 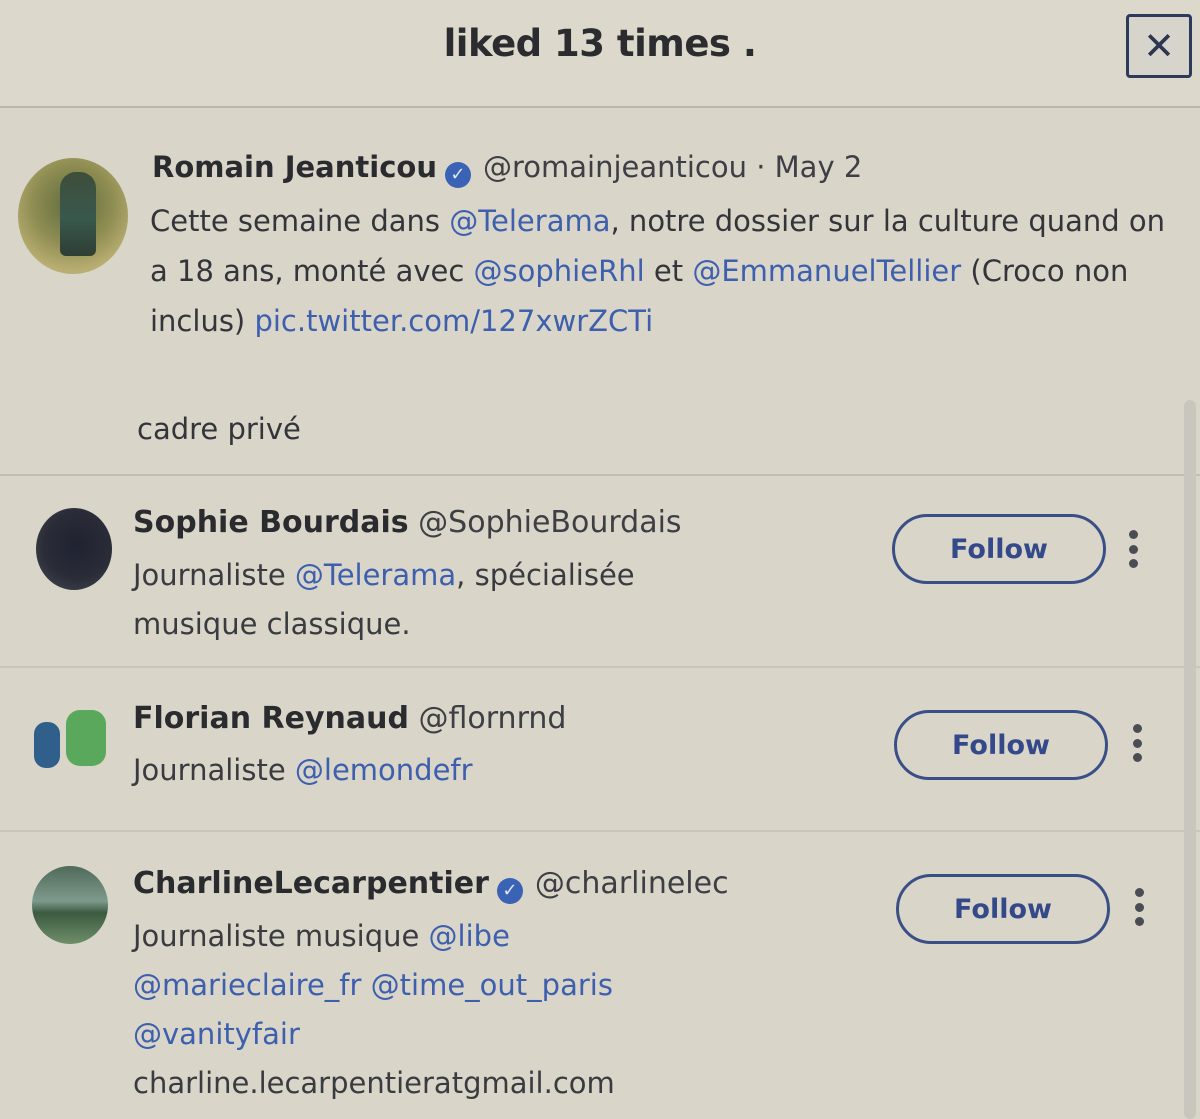 I want to click on user-handle: @flornrnd, so click(x=493, y=718).